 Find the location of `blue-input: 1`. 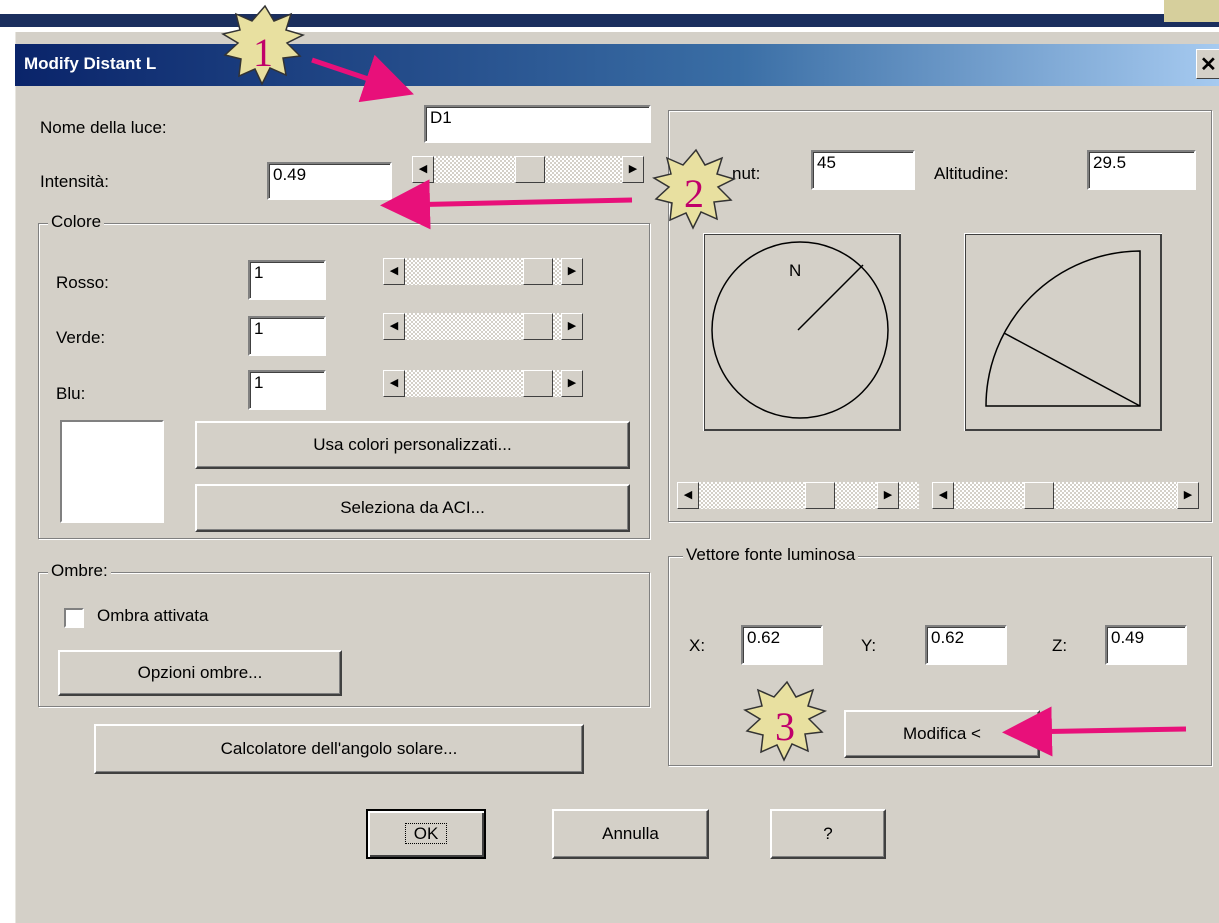

blue-input: 1 is located at coordinates (287, 390).